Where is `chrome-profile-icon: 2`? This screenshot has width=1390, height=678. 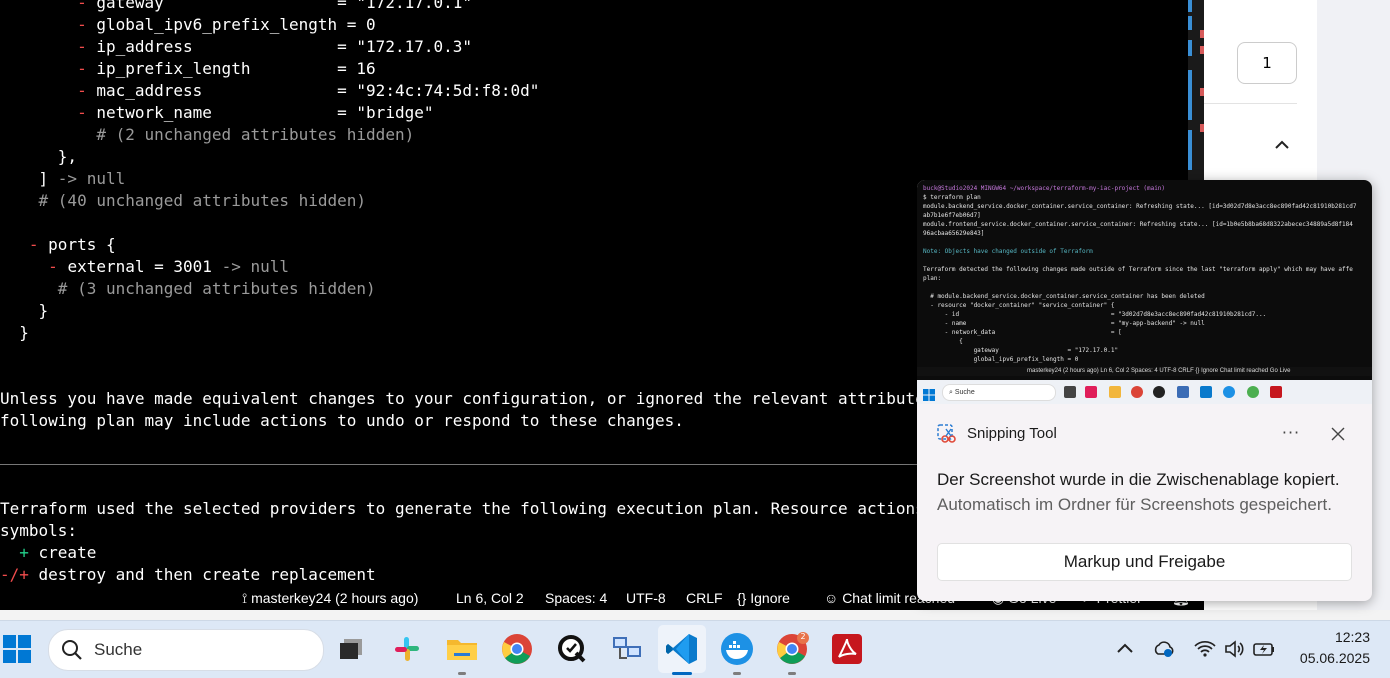
chrome-profile-icon: 2 is located at coordinates (792, 653).